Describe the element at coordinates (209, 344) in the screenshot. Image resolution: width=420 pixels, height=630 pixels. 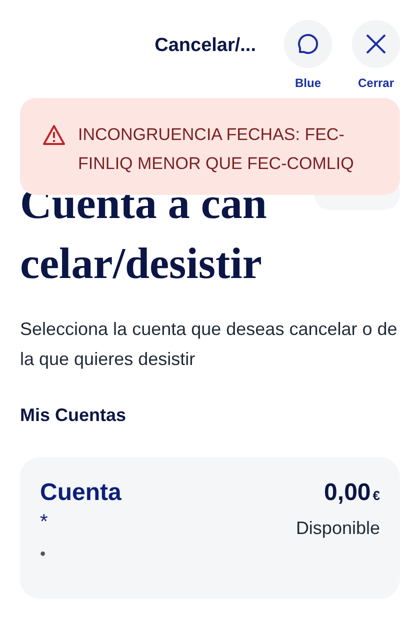
I see `description: Selecciona la cuenta que deseas cancelar o de la que quieres desistir` at that location.